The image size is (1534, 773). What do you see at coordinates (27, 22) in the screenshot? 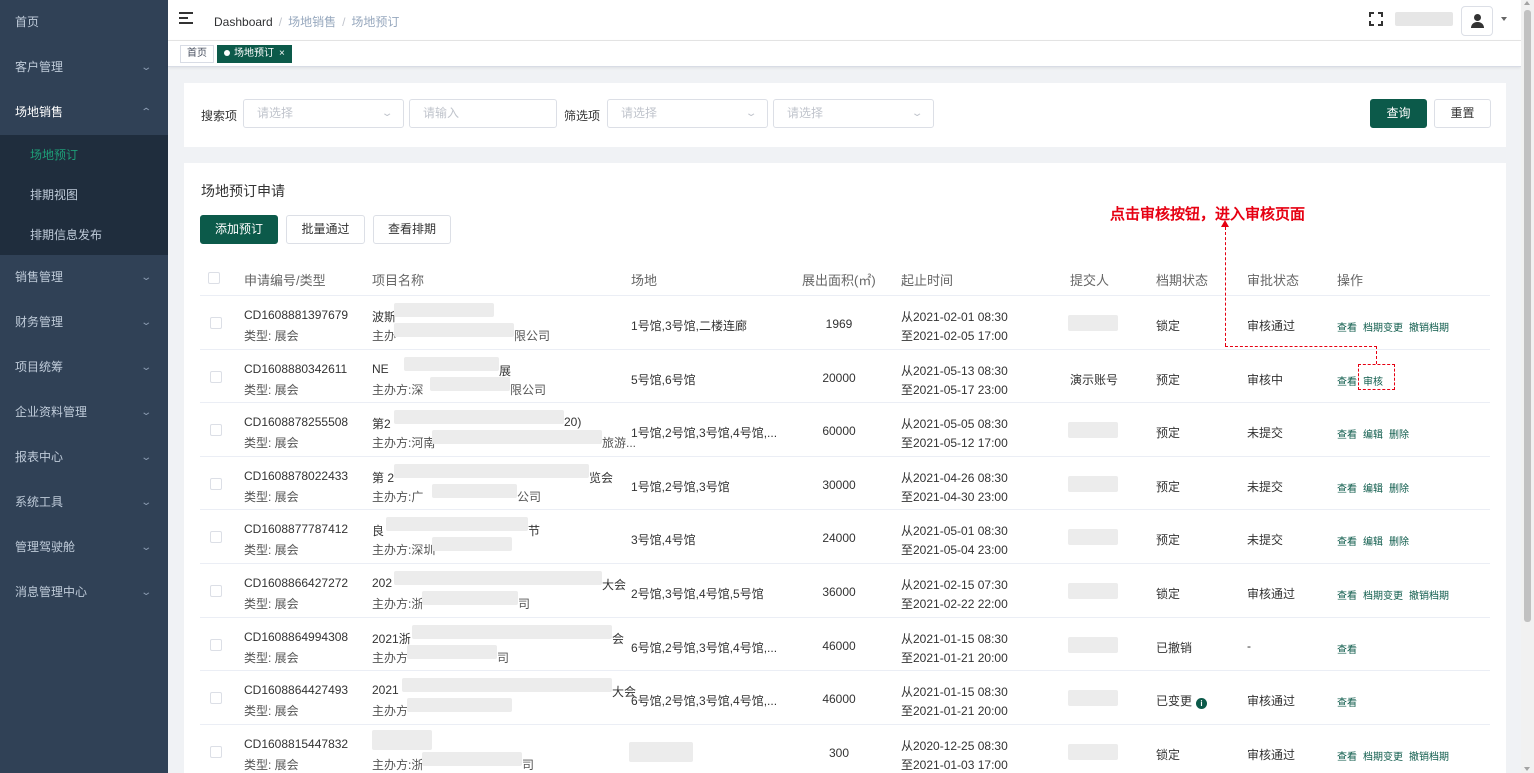
I see `sidebar-item-label: 首页` at bounding box center [27, 22].